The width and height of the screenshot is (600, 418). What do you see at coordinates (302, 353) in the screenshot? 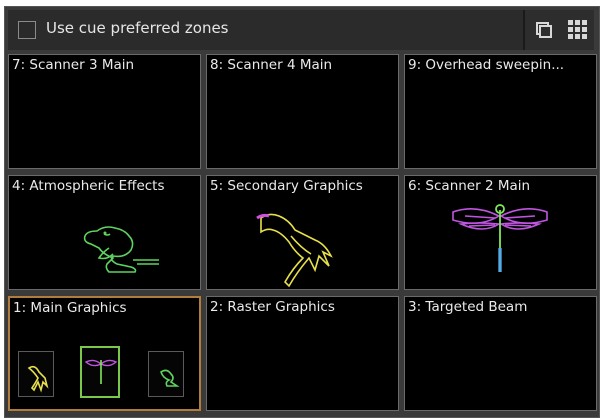
I see `zone-cell-2: 2: Raster Graphics` at bounding box center [302, 353].